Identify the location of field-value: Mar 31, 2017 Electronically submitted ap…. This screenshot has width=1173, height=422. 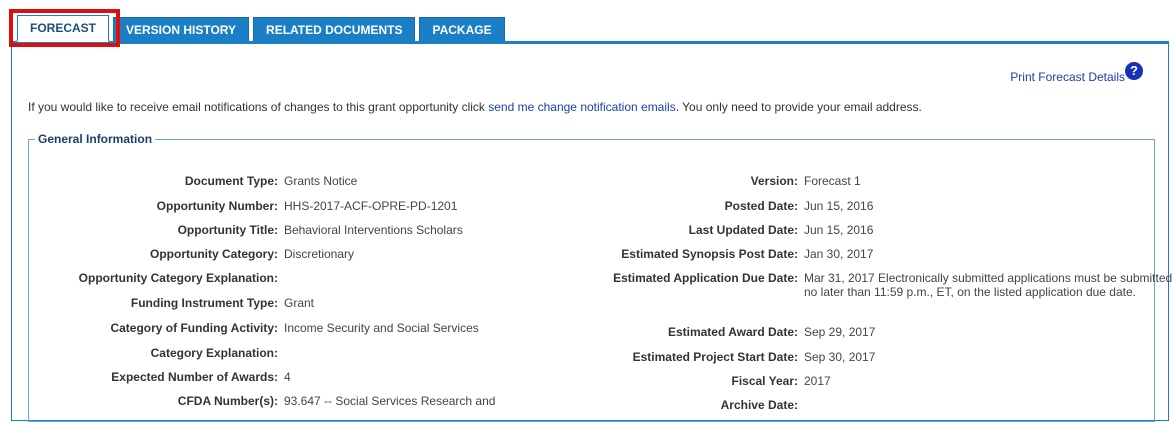
(988, 285).